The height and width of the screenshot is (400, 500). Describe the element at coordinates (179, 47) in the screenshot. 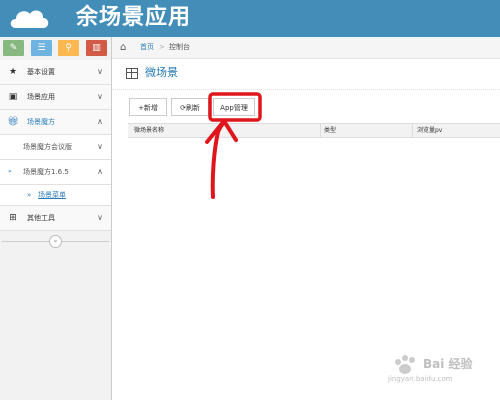

I see `breadcrumb-current: 控制台` at that location.